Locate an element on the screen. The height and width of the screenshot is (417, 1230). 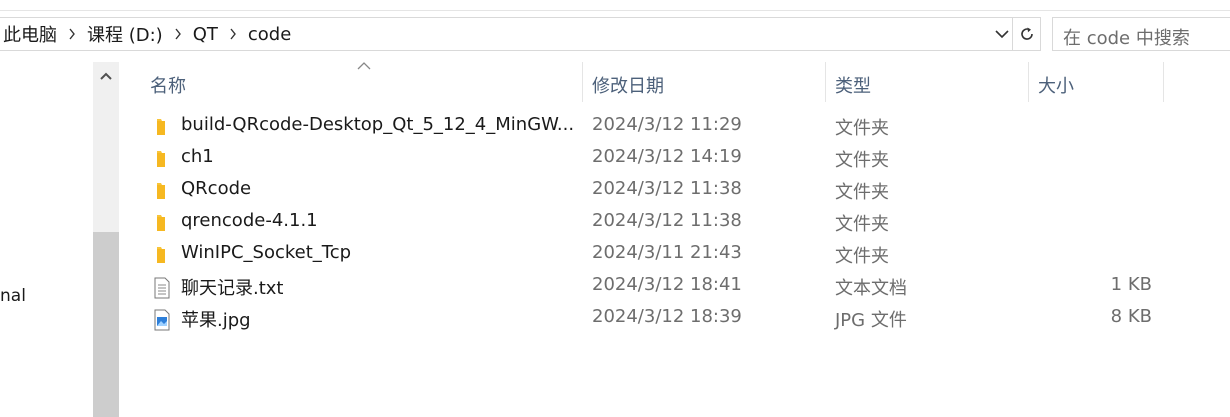
breadcrumb-item-qt: QT is located at coordinates (205, 34).